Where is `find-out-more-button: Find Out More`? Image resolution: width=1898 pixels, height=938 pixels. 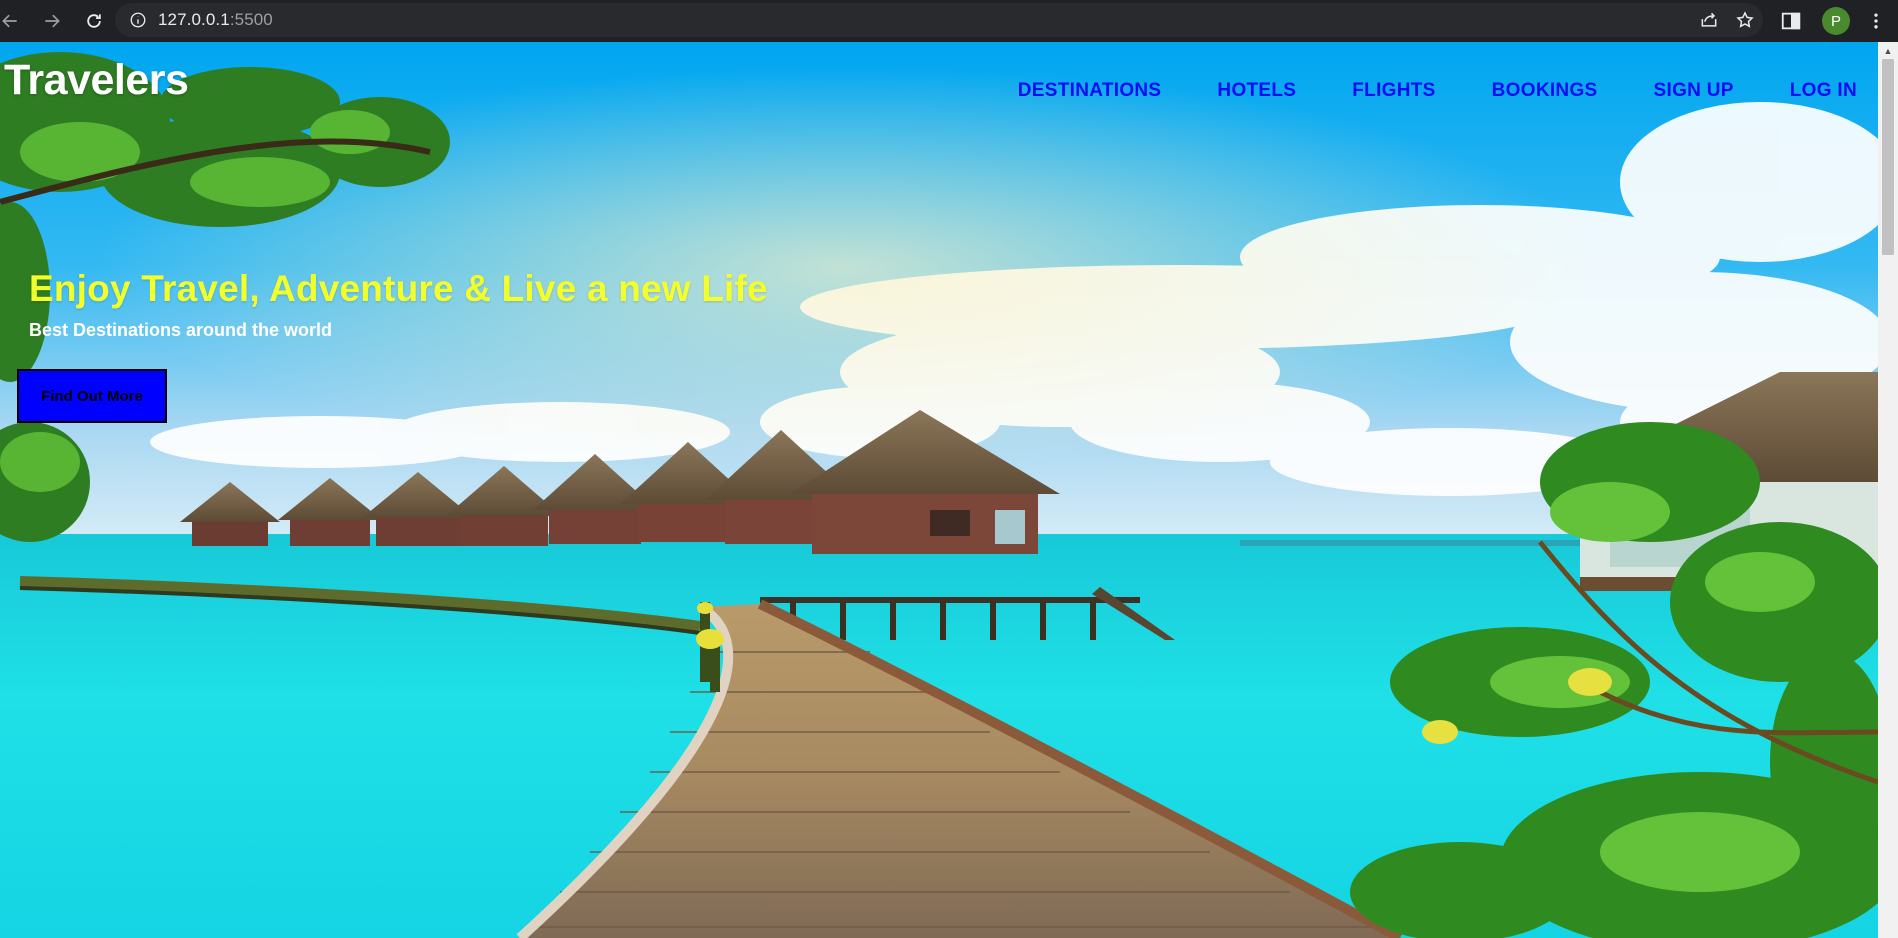
find-out-more-button: Find Out More is located at coordinates (92, 396).